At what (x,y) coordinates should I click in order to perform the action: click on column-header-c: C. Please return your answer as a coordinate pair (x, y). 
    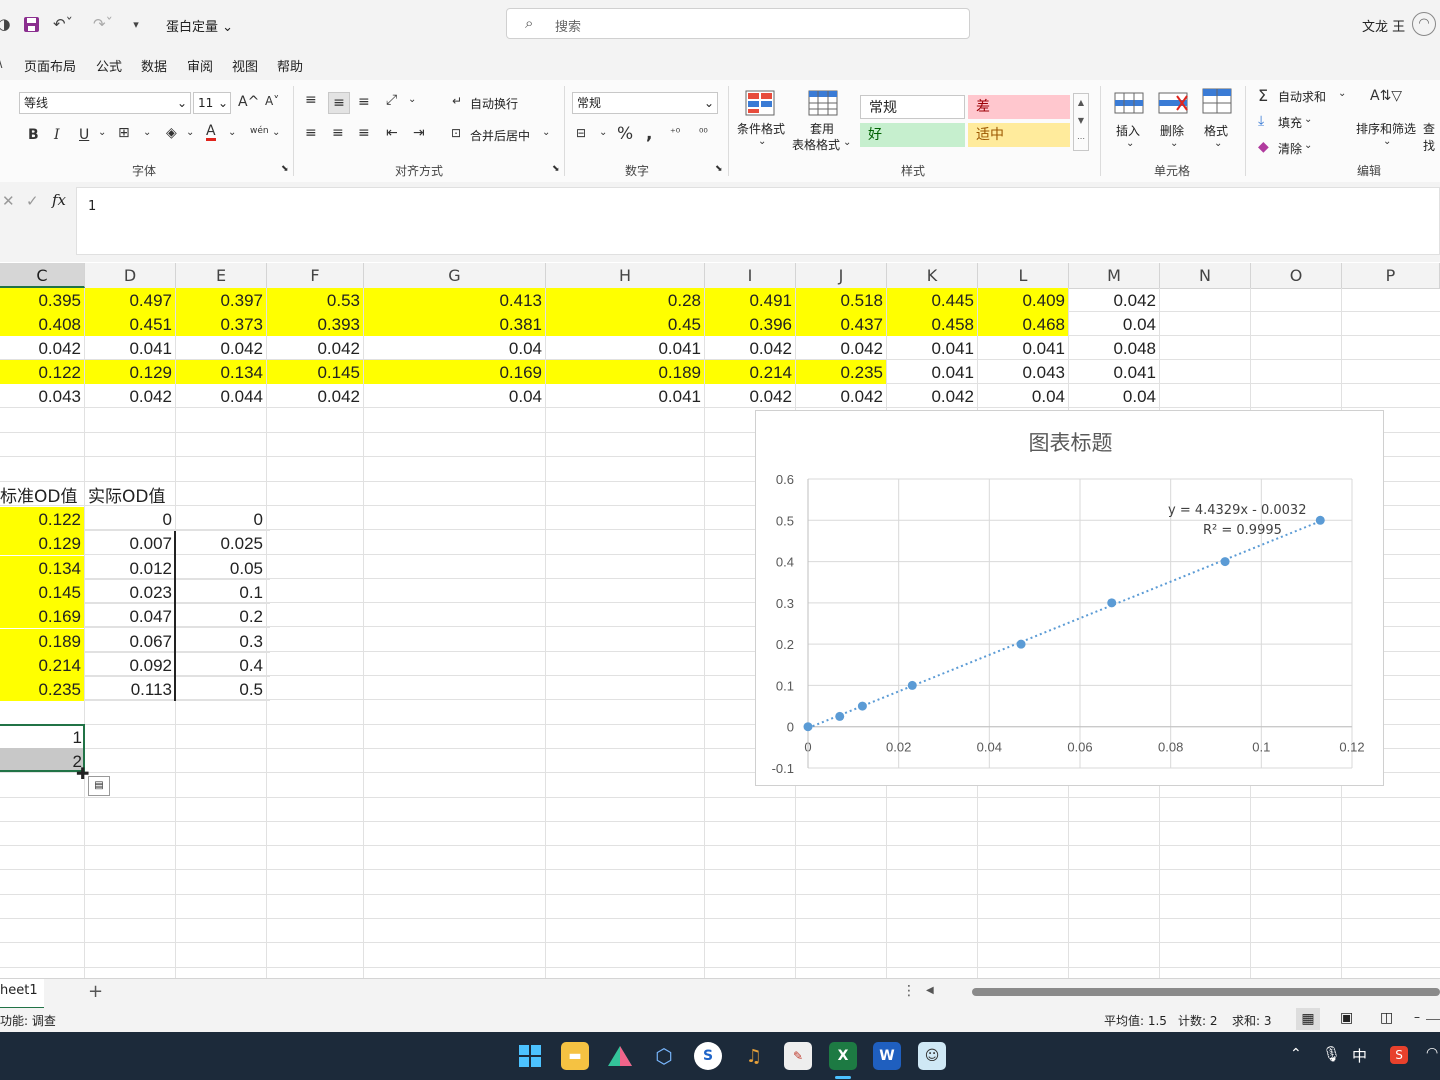
    Looking at the image, I should click on (42, 275).